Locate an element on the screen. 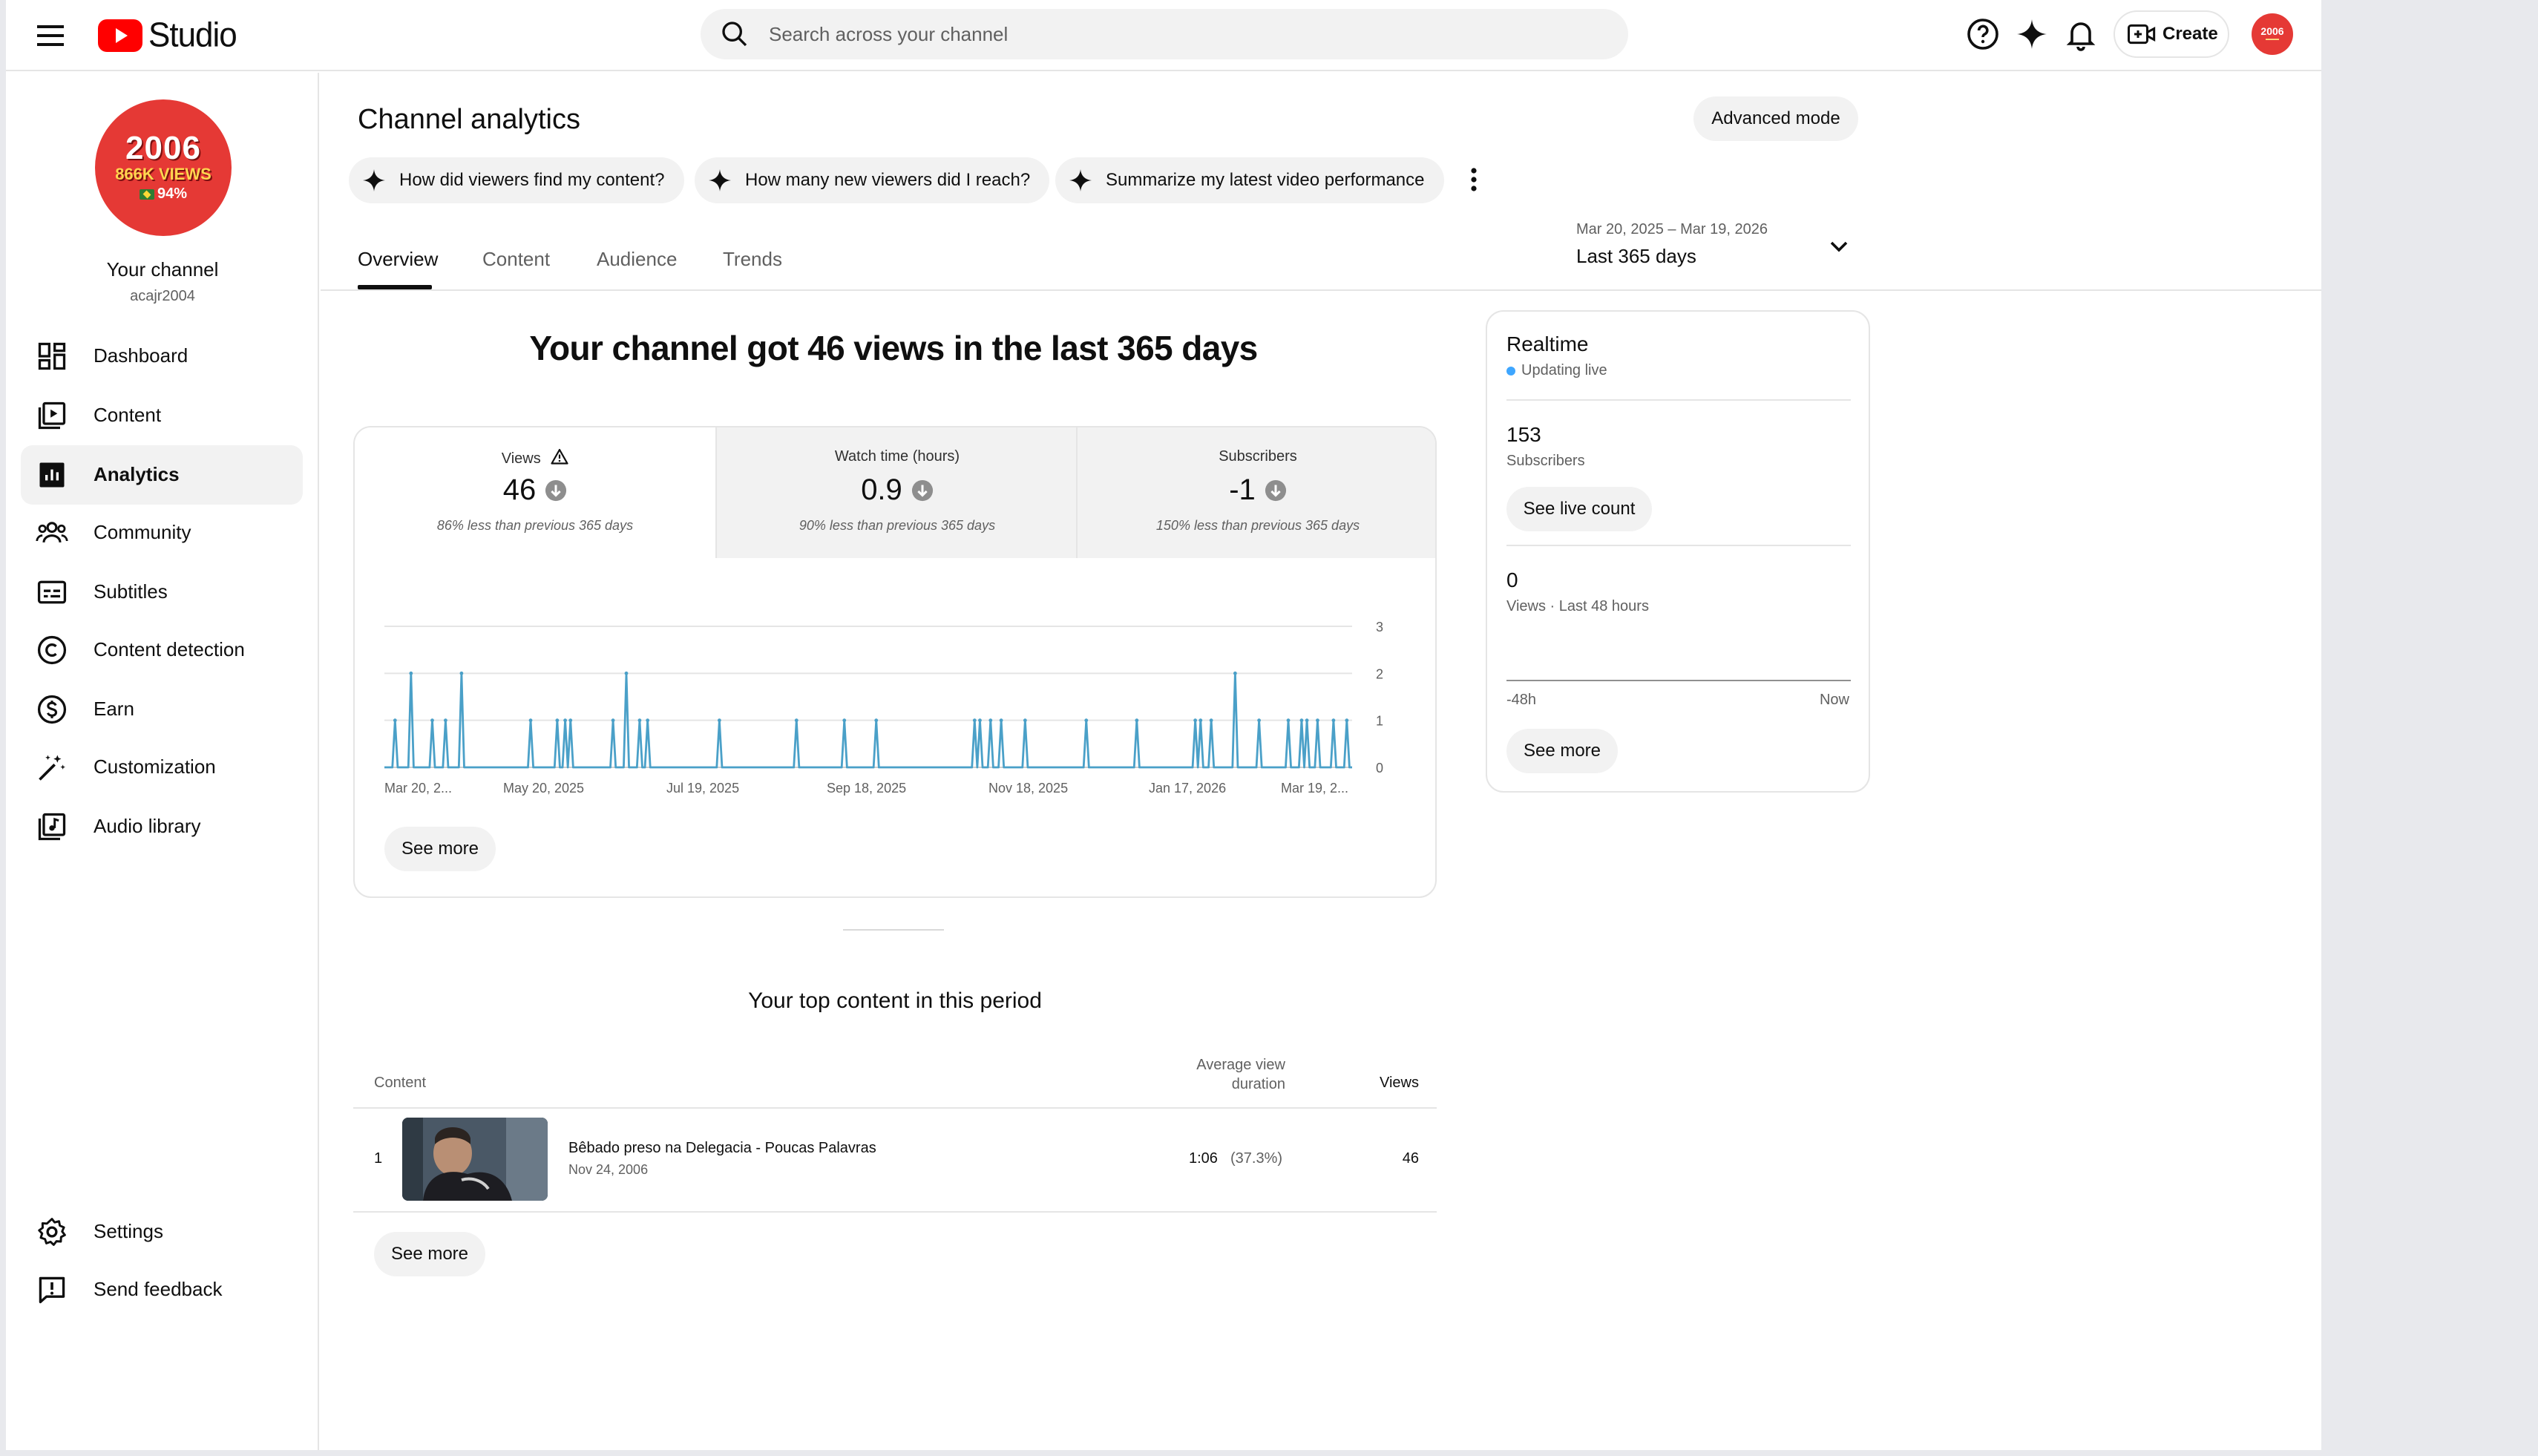  more-vert-icon is located at coordinates (1473, 180).